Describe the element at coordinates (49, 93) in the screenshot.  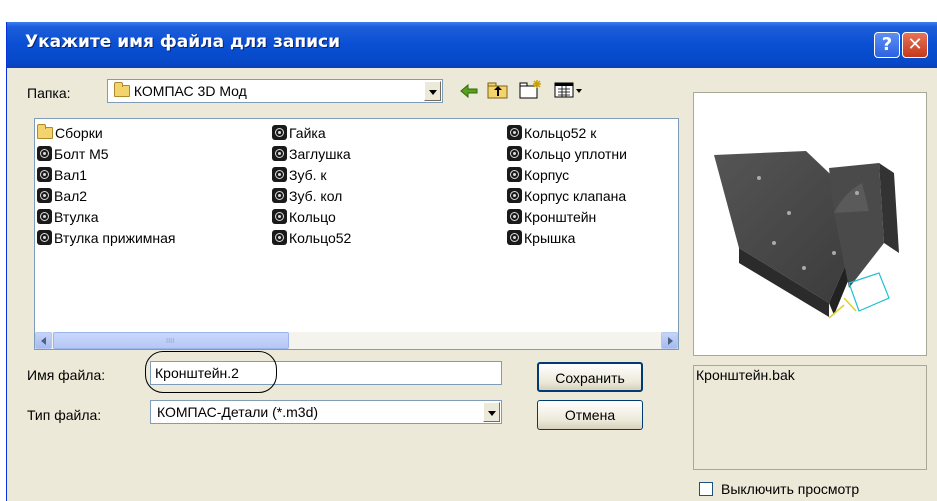
I see `folder-label: Папка:` at that location.